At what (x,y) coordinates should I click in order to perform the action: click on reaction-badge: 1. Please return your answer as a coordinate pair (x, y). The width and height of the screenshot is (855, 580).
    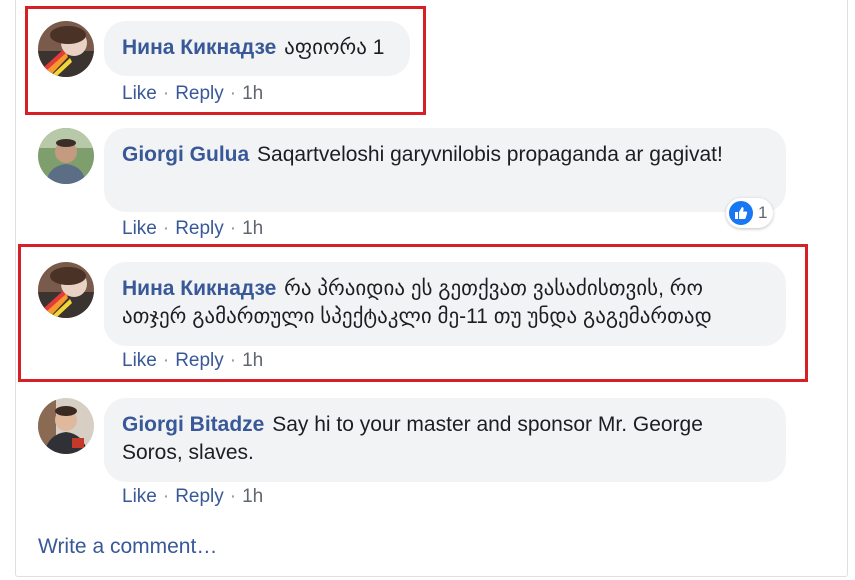
    Looking at the image, I should click on (750, 213).